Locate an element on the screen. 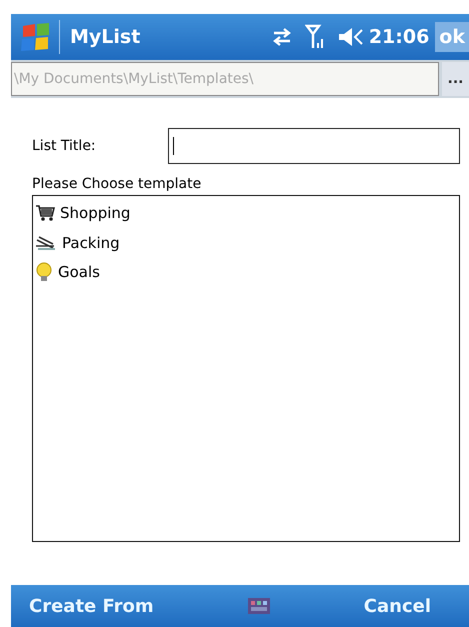  cancel-button: Cancel is located at coordinates (397, 606).